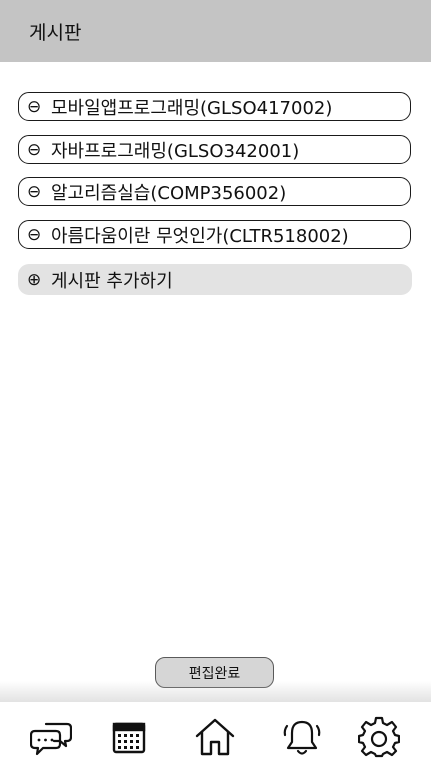 The height and width of the screenshot is (767, 431). I want to click on board-label: 자바프로그래밍(GLSO342001), so click(175, 151).